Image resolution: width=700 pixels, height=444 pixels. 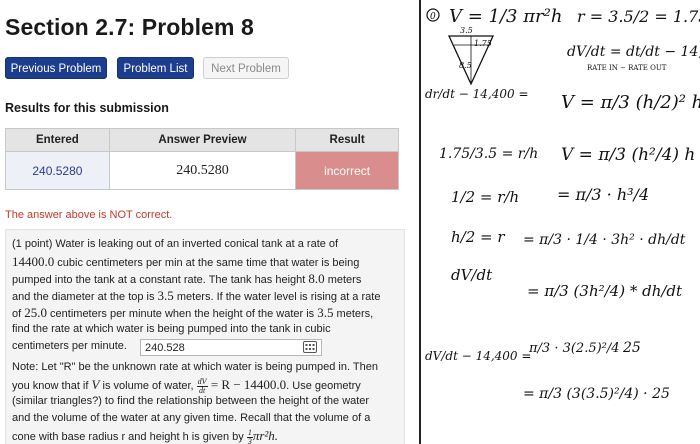 What do you see at coordinates (246, 68) in the screenshot?
I see `next-problem-button: Next Problem` at bounding box center [246, 68].